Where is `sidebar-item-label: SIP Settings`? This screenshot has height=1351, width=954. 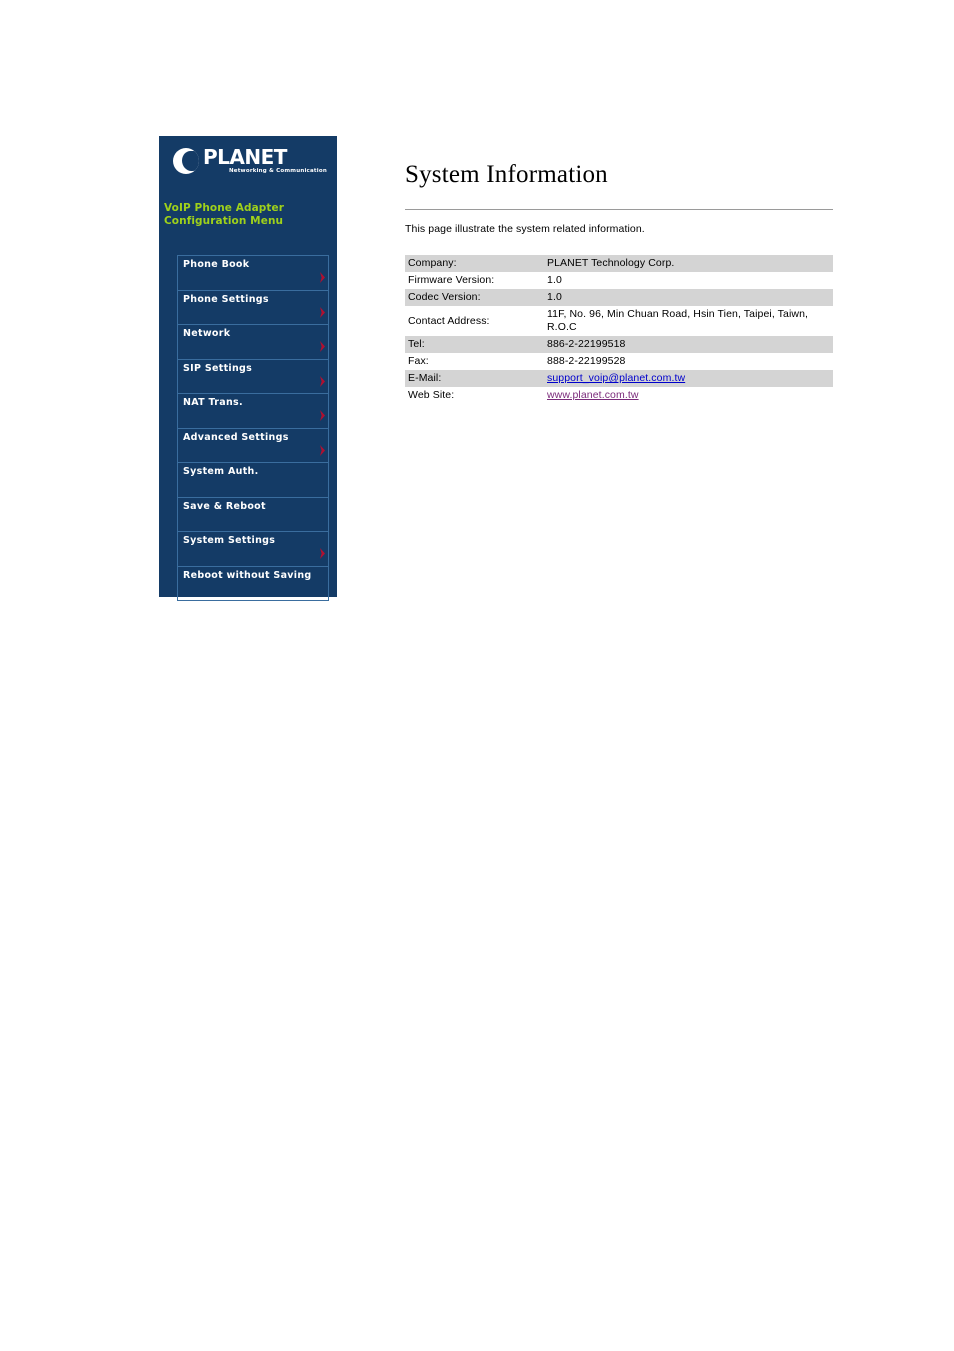
sidebar-item-label: SIP Settings is located at coordinates (218, 368).